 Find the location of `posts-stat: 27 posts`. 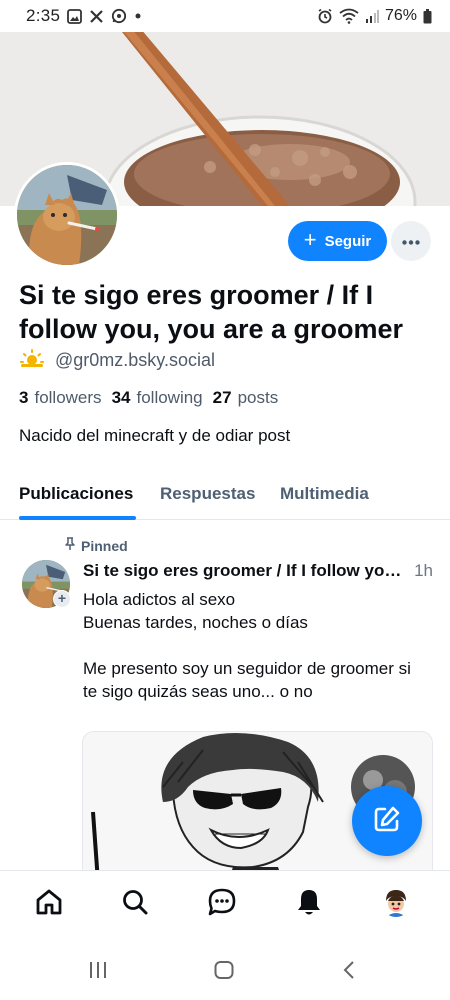

posts-stat: 27 posts is located at coordinates (246, 398).